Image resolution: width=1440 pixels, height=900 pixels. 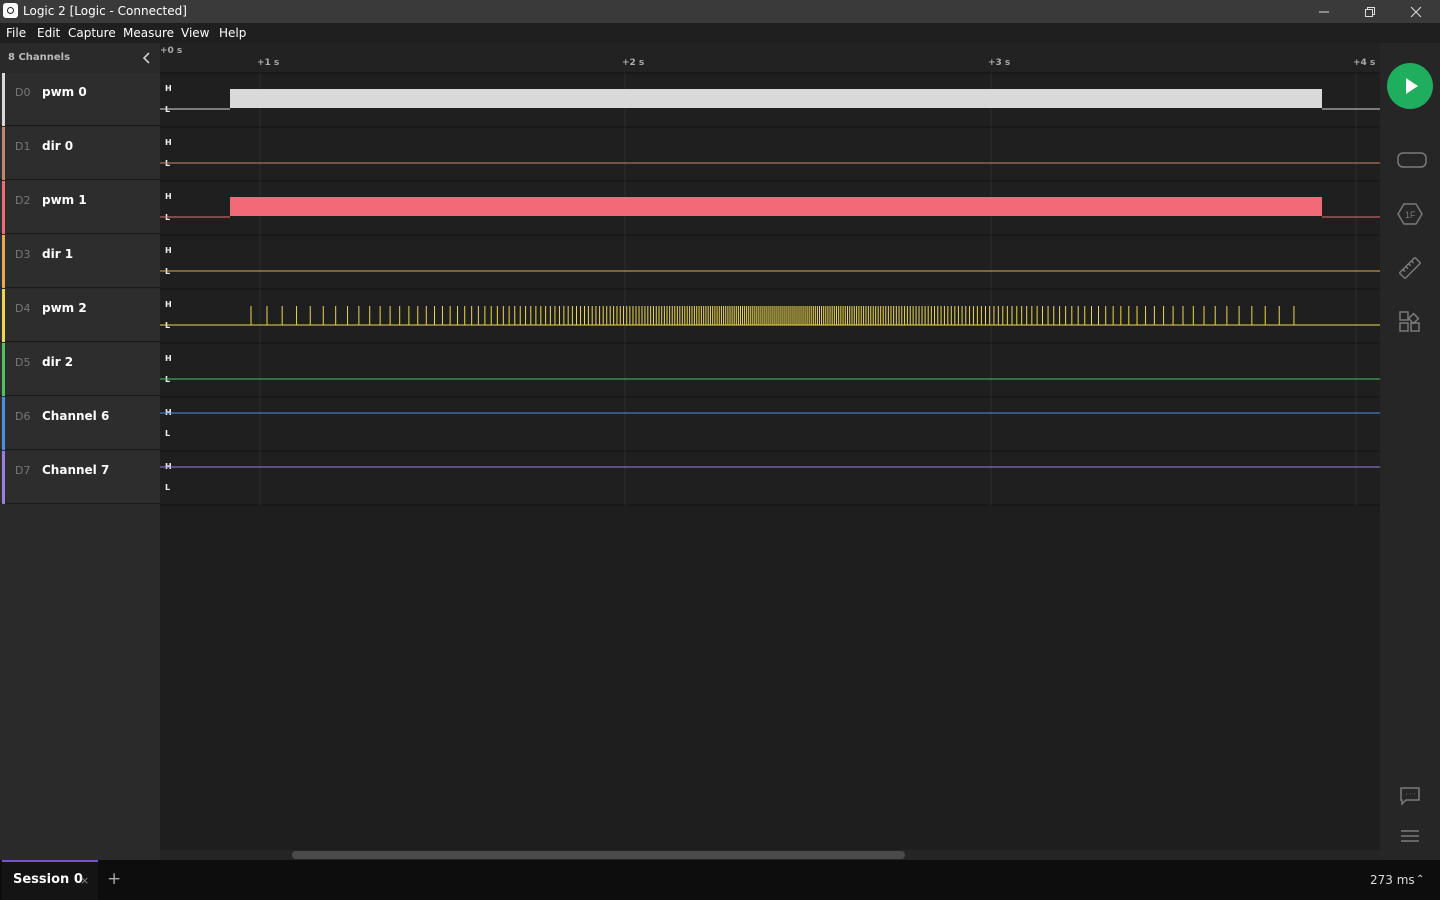 I want to click on close-window-button, so click(x=1416, y=11).